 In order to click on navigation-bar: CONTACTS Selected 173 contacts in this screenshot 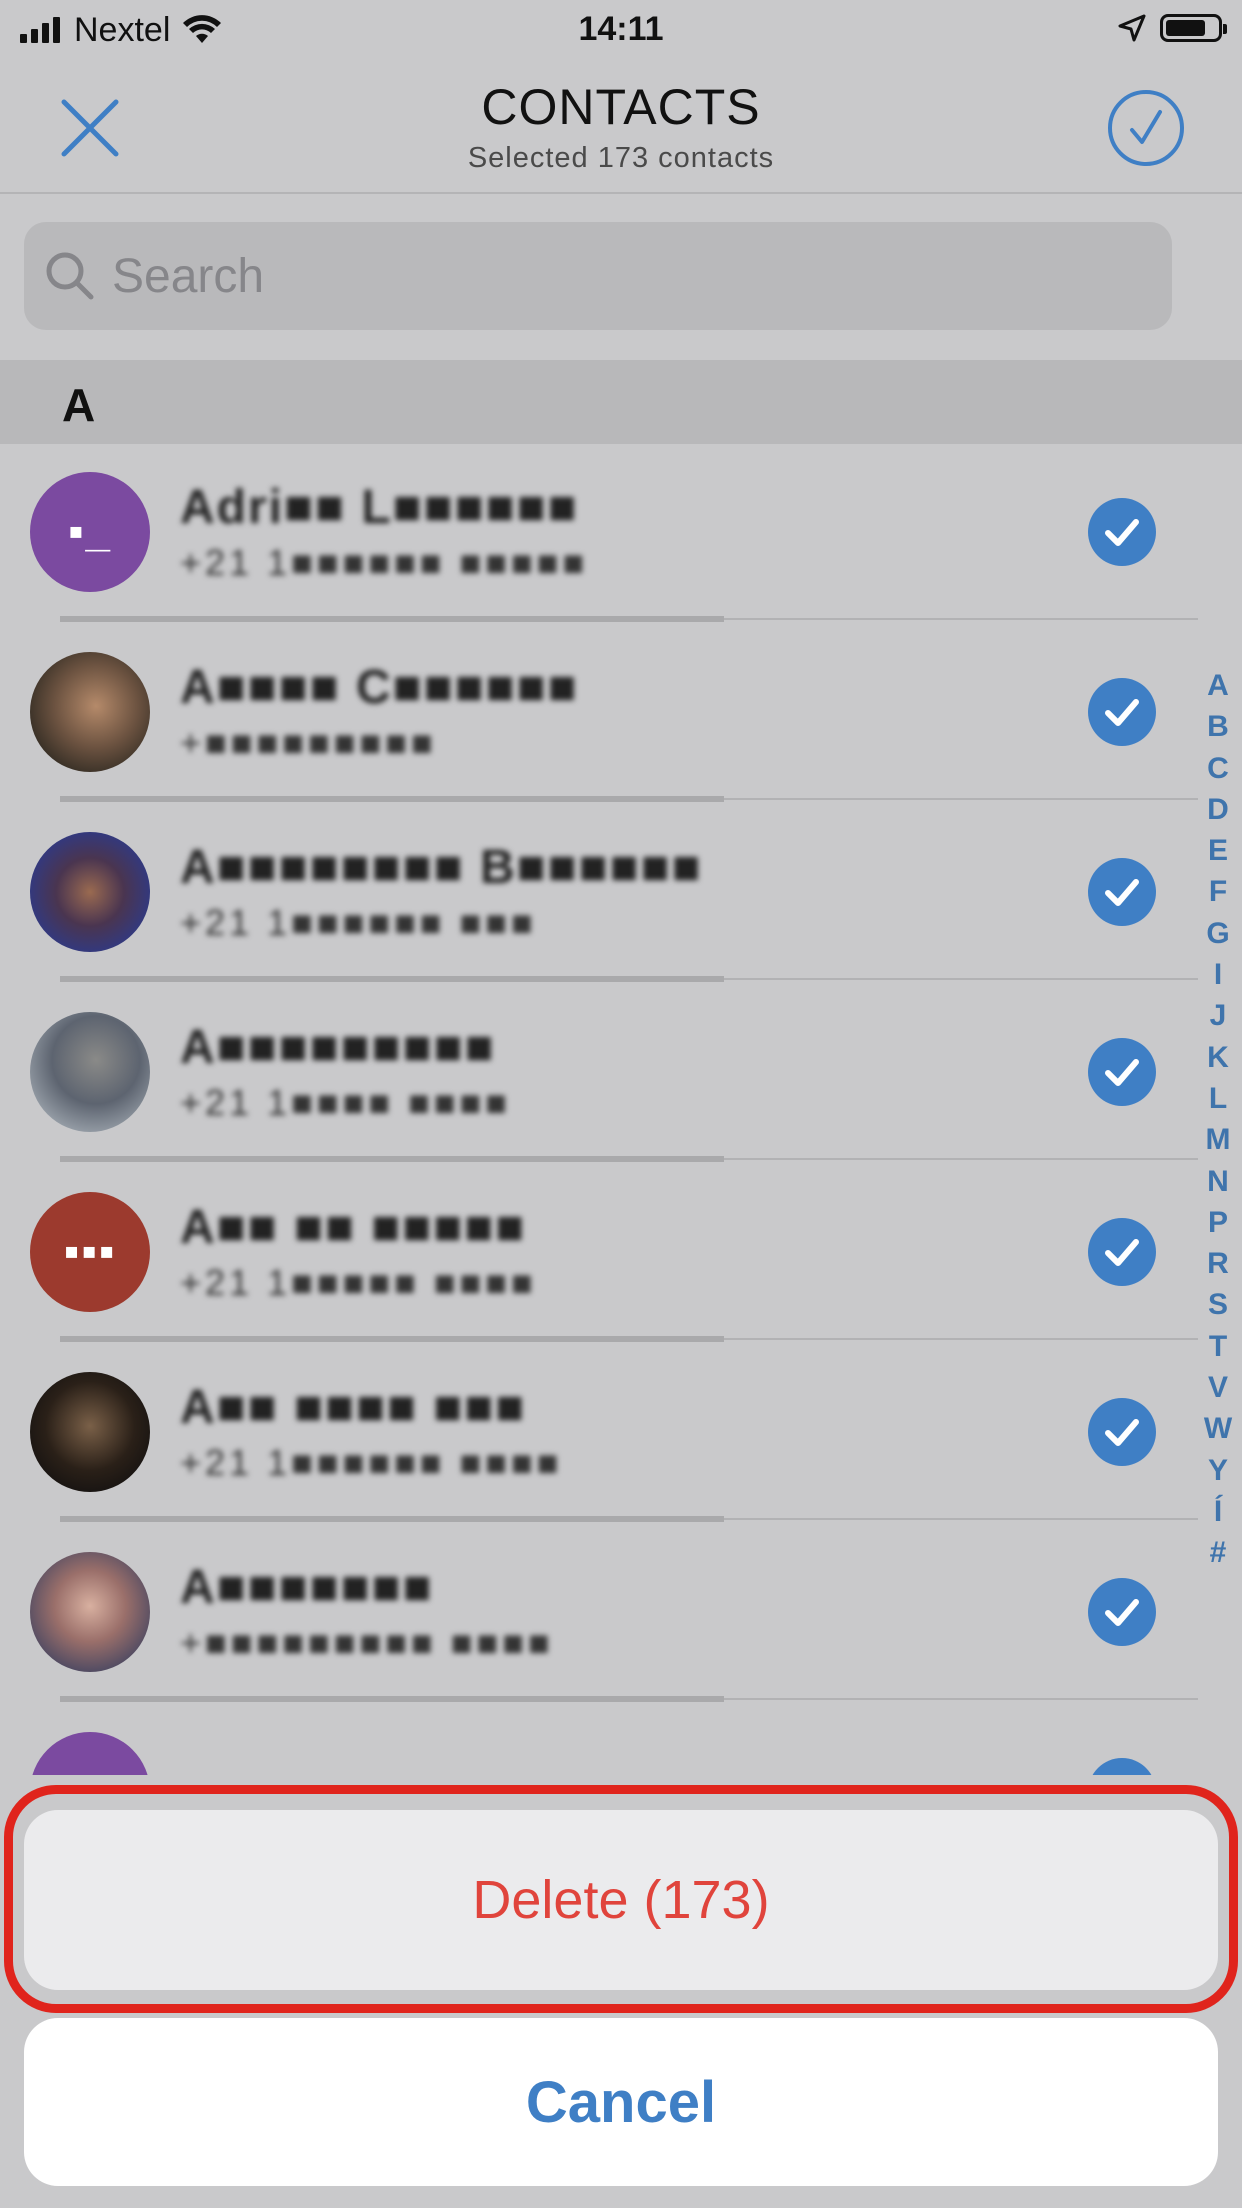, I will do `click(621, 127)`.